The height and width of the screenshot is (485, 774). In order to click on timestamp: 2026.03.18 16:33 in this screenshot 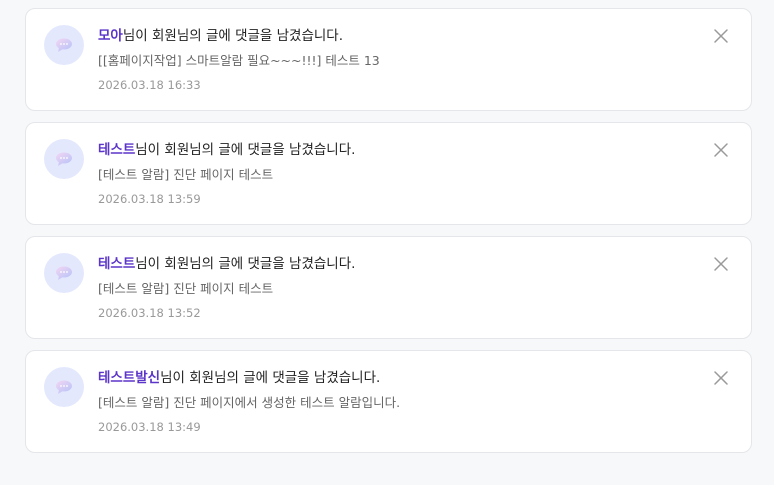, I will do `click(149, 85)`.